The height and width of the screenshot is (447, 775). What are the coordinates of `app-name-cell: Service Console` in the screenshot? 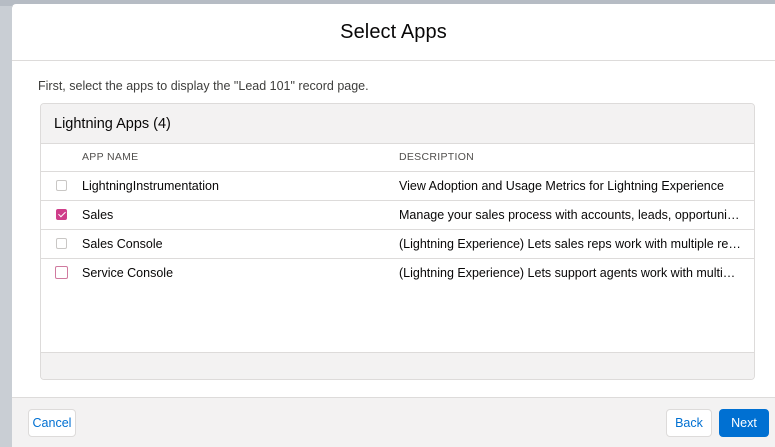 It's located at (128, 272).